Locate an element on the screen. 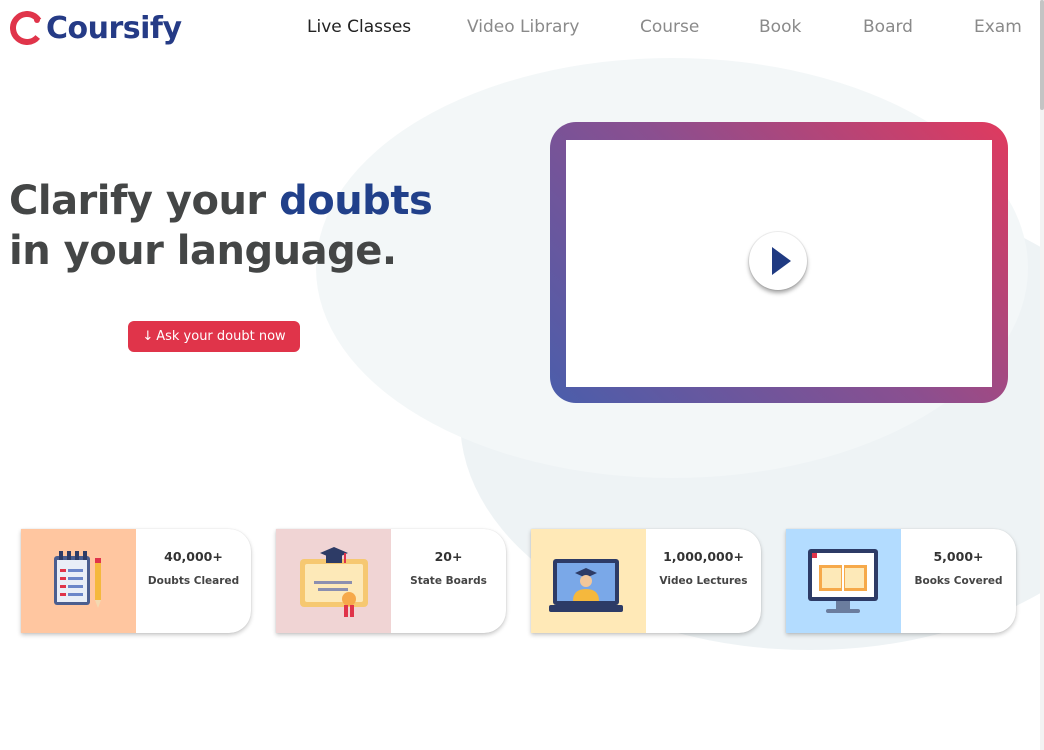 The image size is (1044, 750). stat-card-boards: 20+ State Boards is located at coordinates (391, 581).